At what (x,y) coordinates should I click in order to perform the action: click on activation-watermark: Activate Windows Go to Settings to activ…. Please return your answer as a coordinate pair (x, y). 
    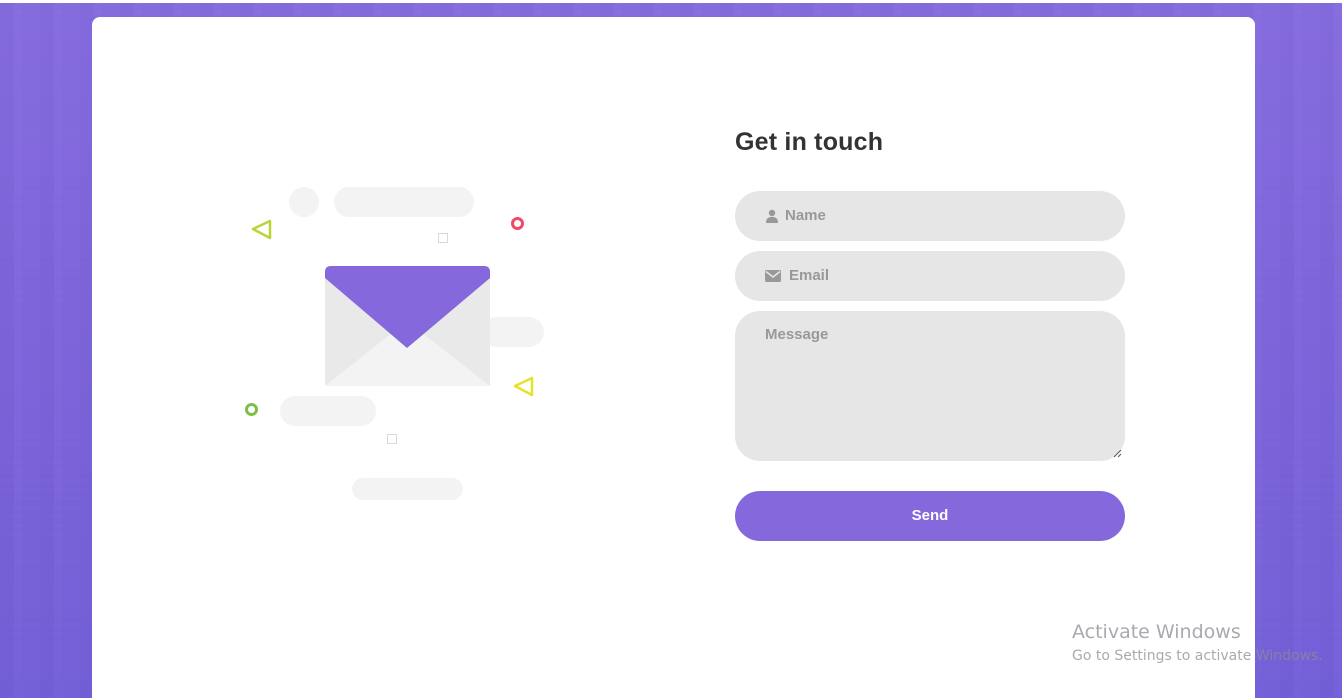
    Looking at the image, I should click on (1197, 643).